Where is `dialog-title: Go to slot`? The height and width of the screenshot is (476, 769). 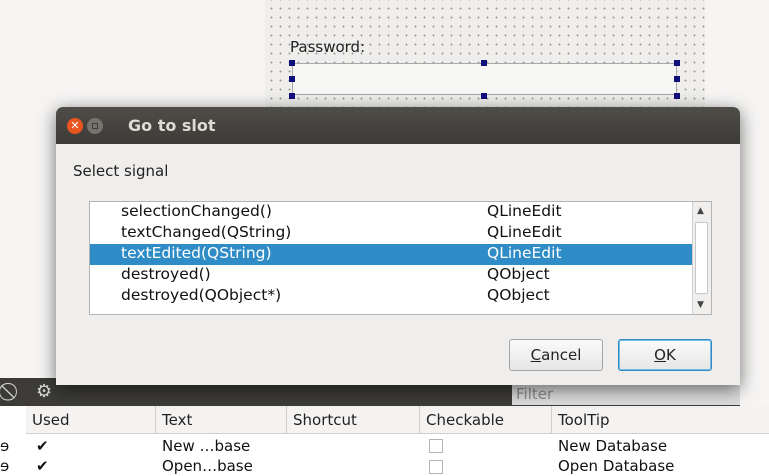 dialog-title: Go to slot is located at coordinates (172, 125).